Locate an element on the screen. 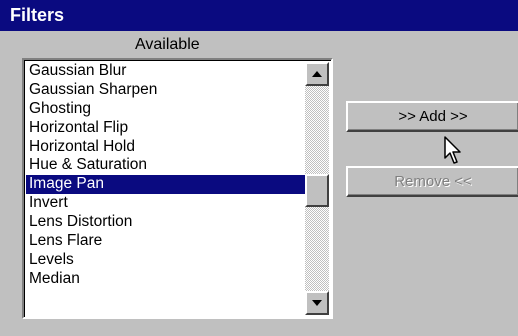 This screenshot has height=336, width=518. arrow-up-icon is located at coordinates (317, 74).